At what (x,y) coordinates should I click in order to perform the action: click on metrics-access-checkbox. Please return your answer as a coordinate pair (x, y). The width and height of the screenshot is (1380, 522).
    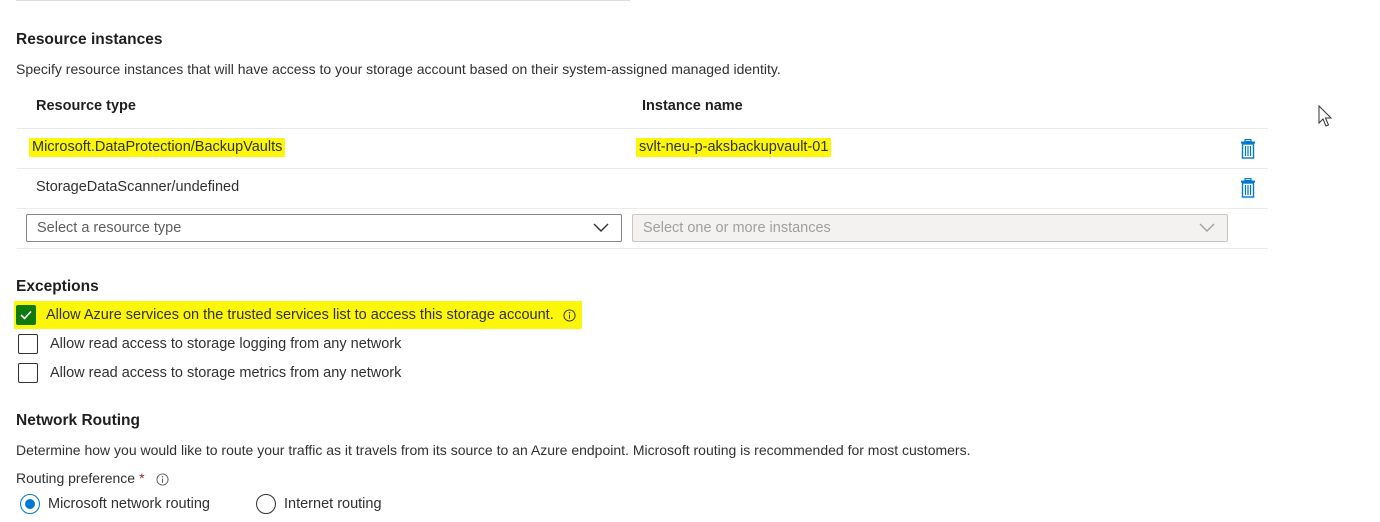
    Looking at the image, I should click on (28, 373).